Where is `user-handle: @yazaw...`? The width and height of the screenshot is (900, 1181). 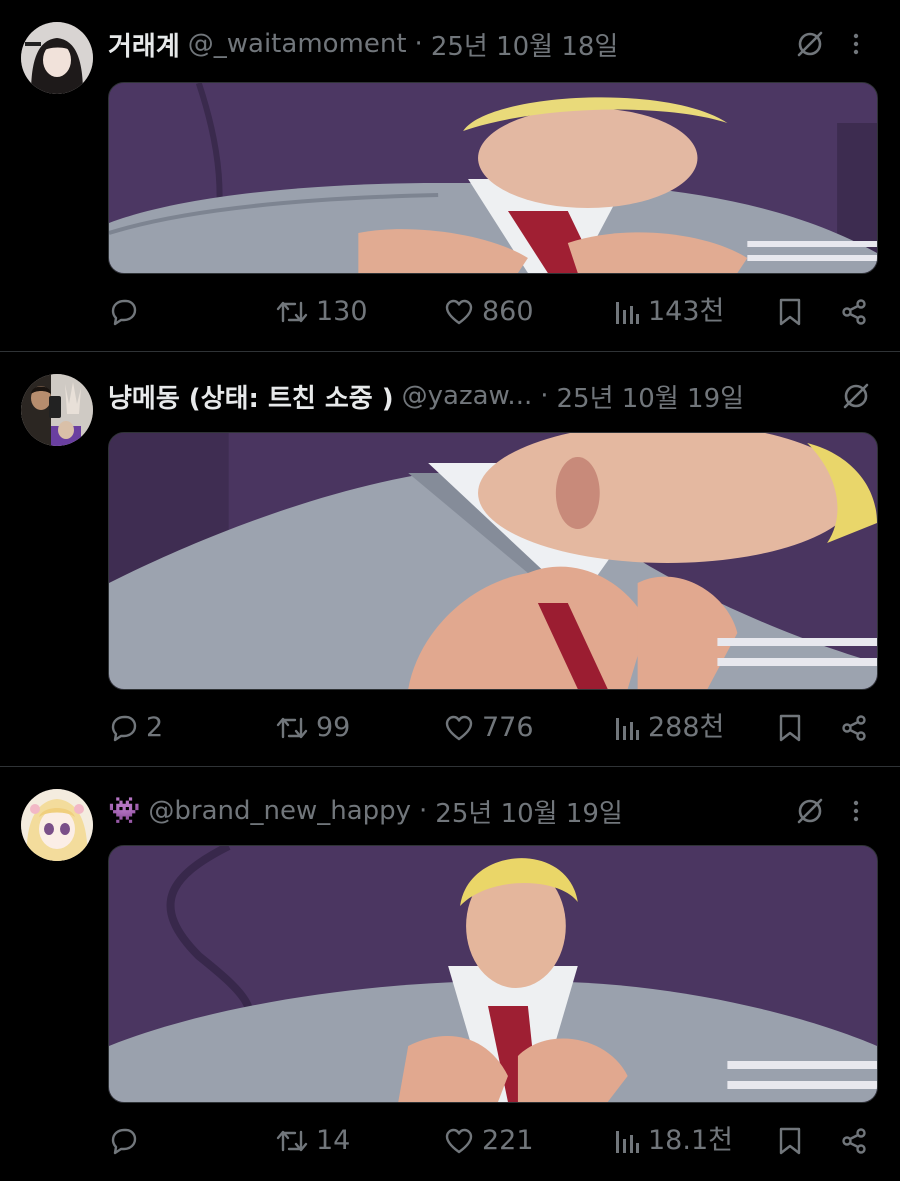 user-handle: @yazaw... is located at coordinates (467, 396).